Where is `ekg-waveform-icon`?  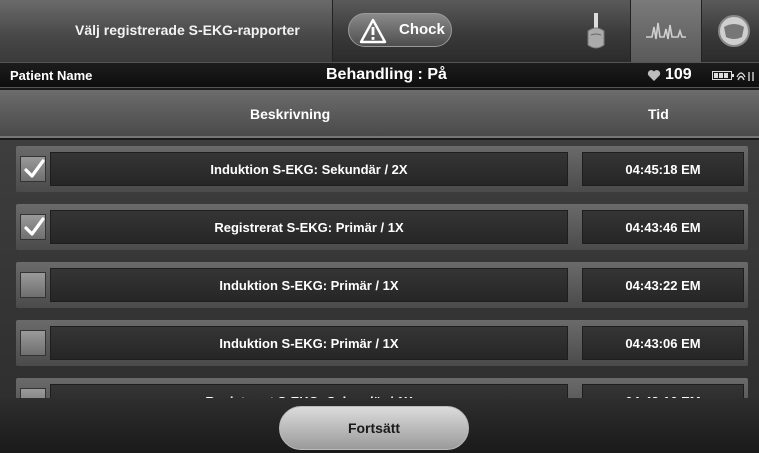 ekg-waveform-icon is located at coordinates (666, 31).